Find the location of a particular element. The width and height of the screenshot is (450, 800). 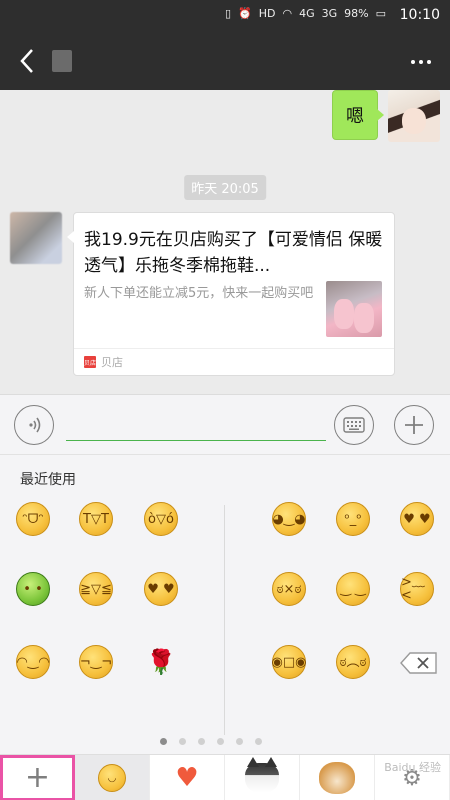

back-arrow-icon is located at coordinates (26, 61).